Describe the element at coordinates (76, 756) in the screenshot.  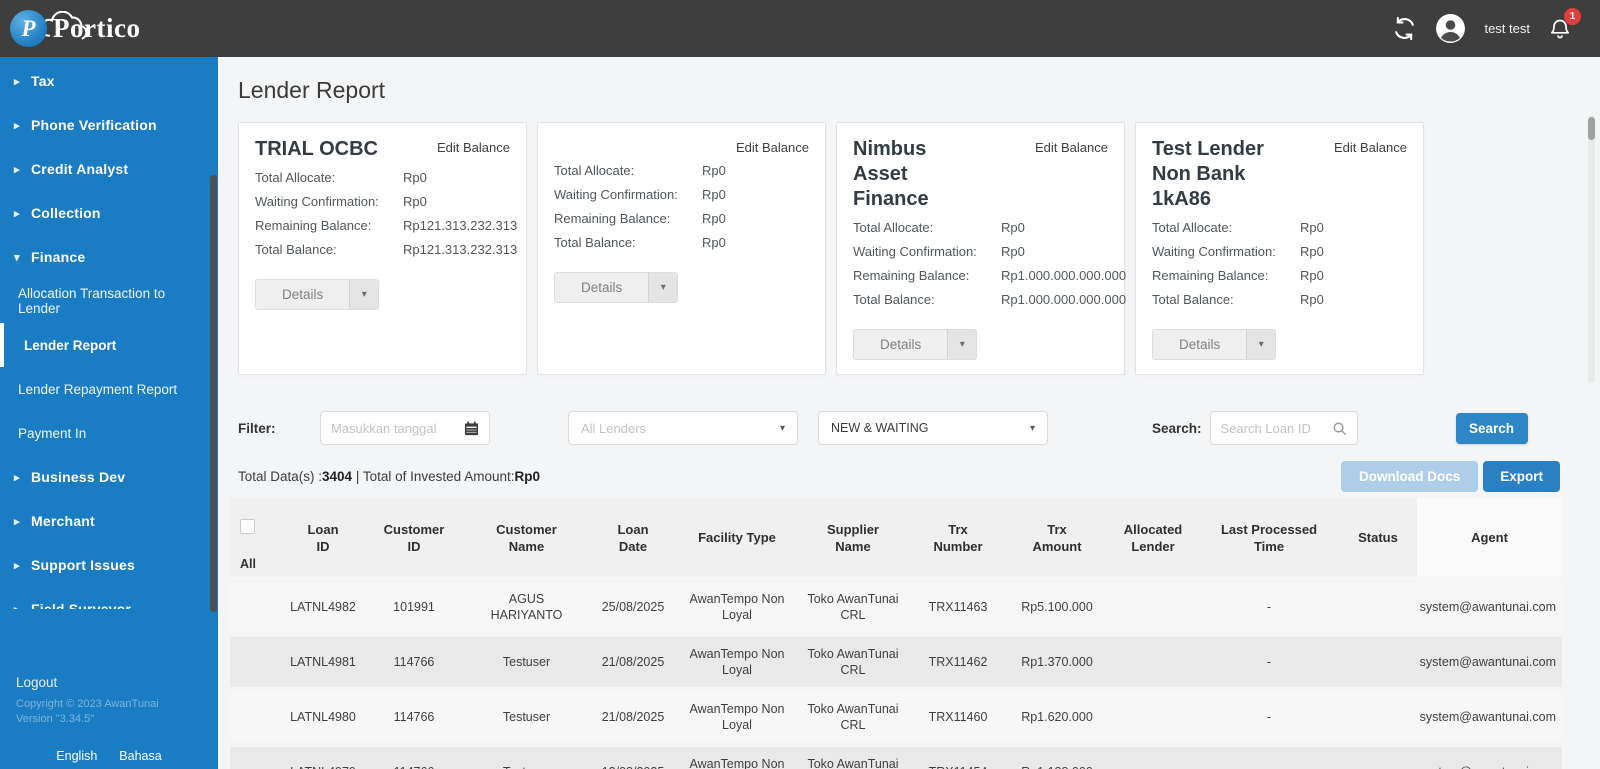
I see `language-english-link: English` at that location.